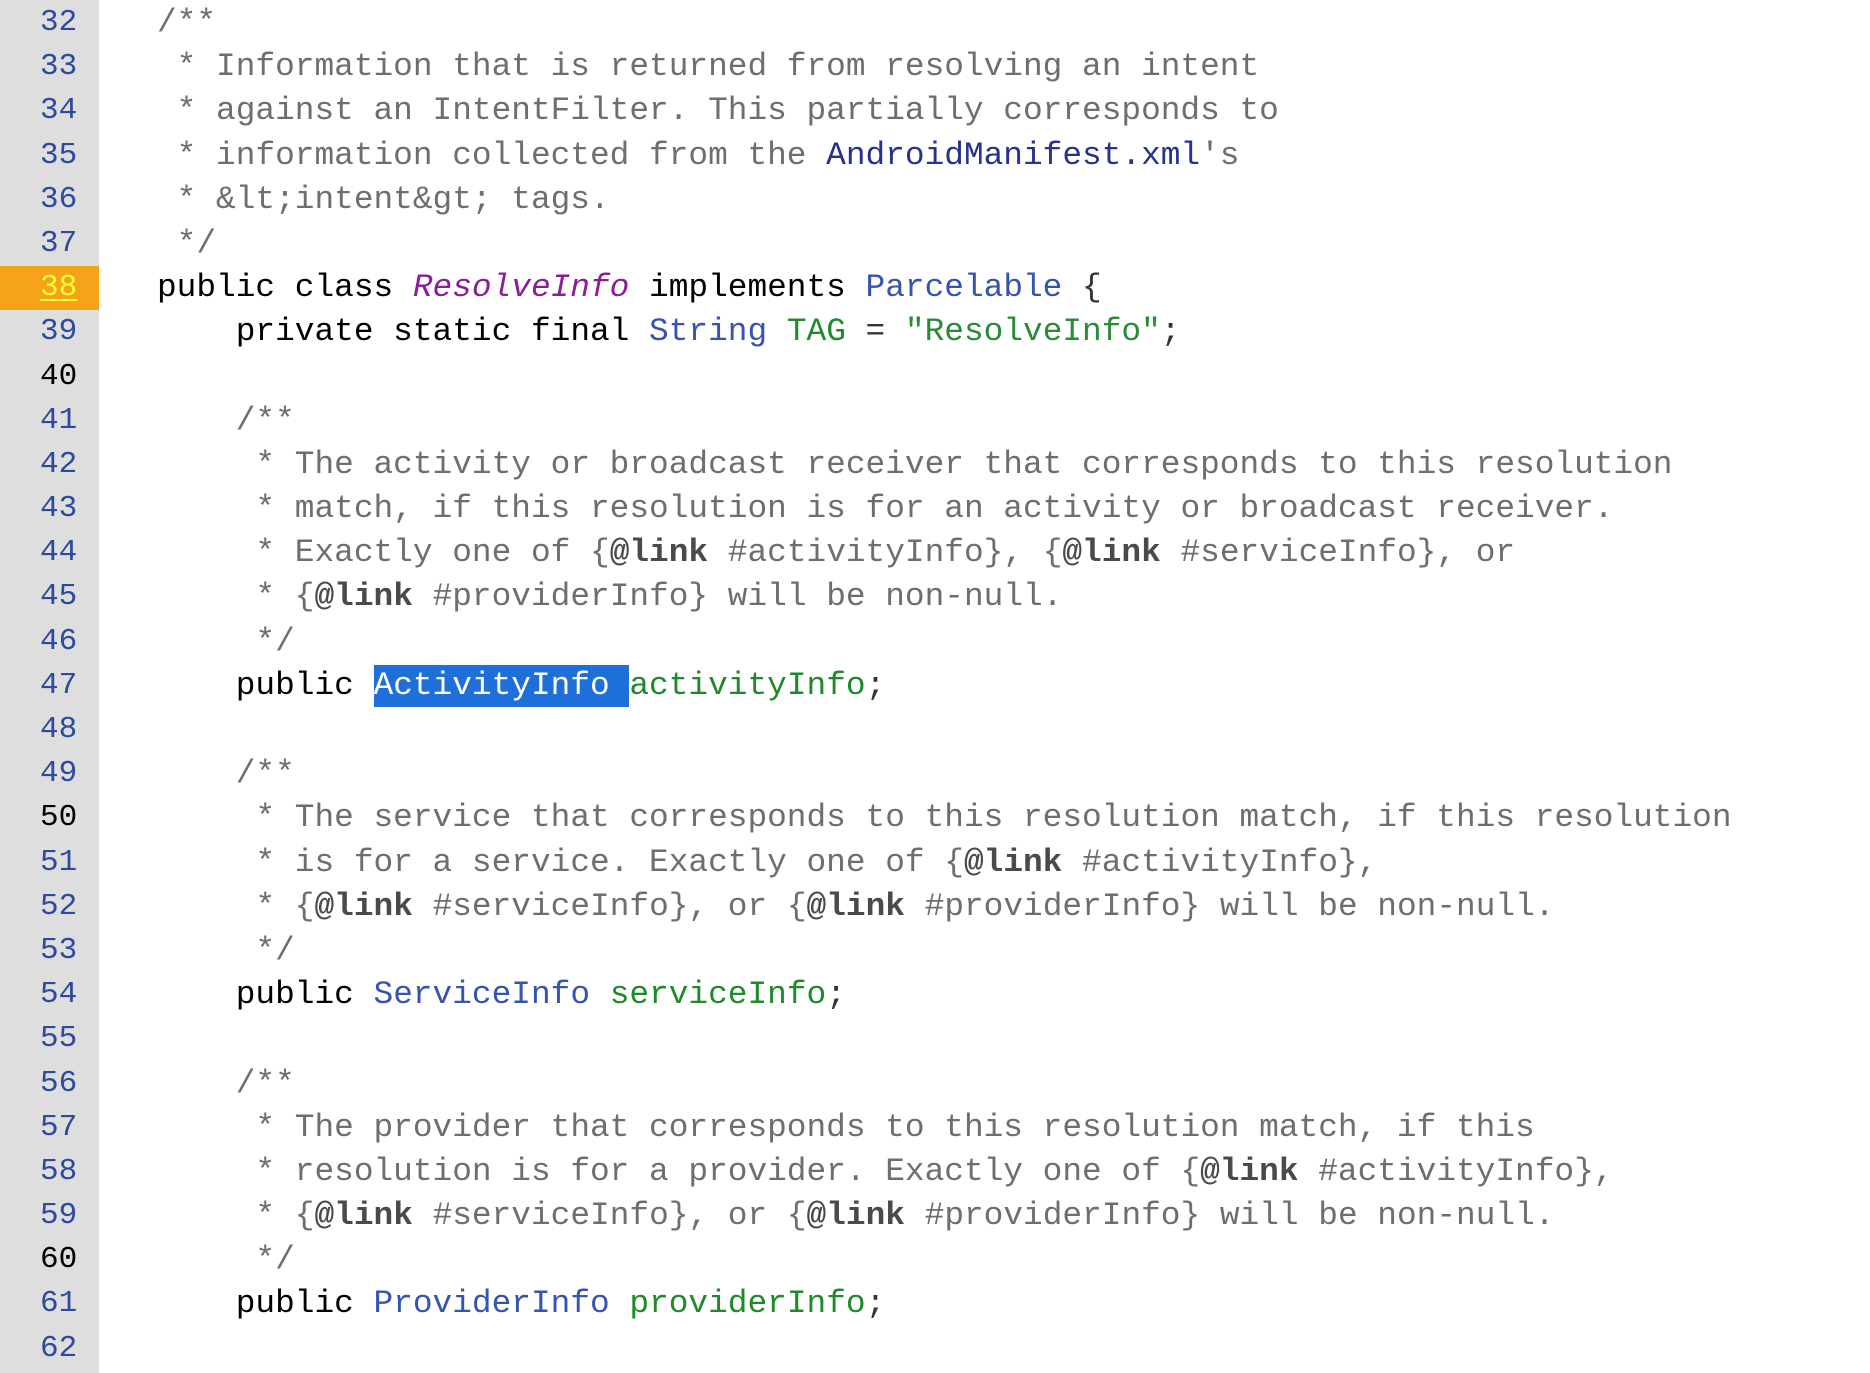 The height and width of the screenshot is (1373, 1870). Describe the element at coordinates (49, 200) in the screenshot. I see `line-number-36: 36` at that location.